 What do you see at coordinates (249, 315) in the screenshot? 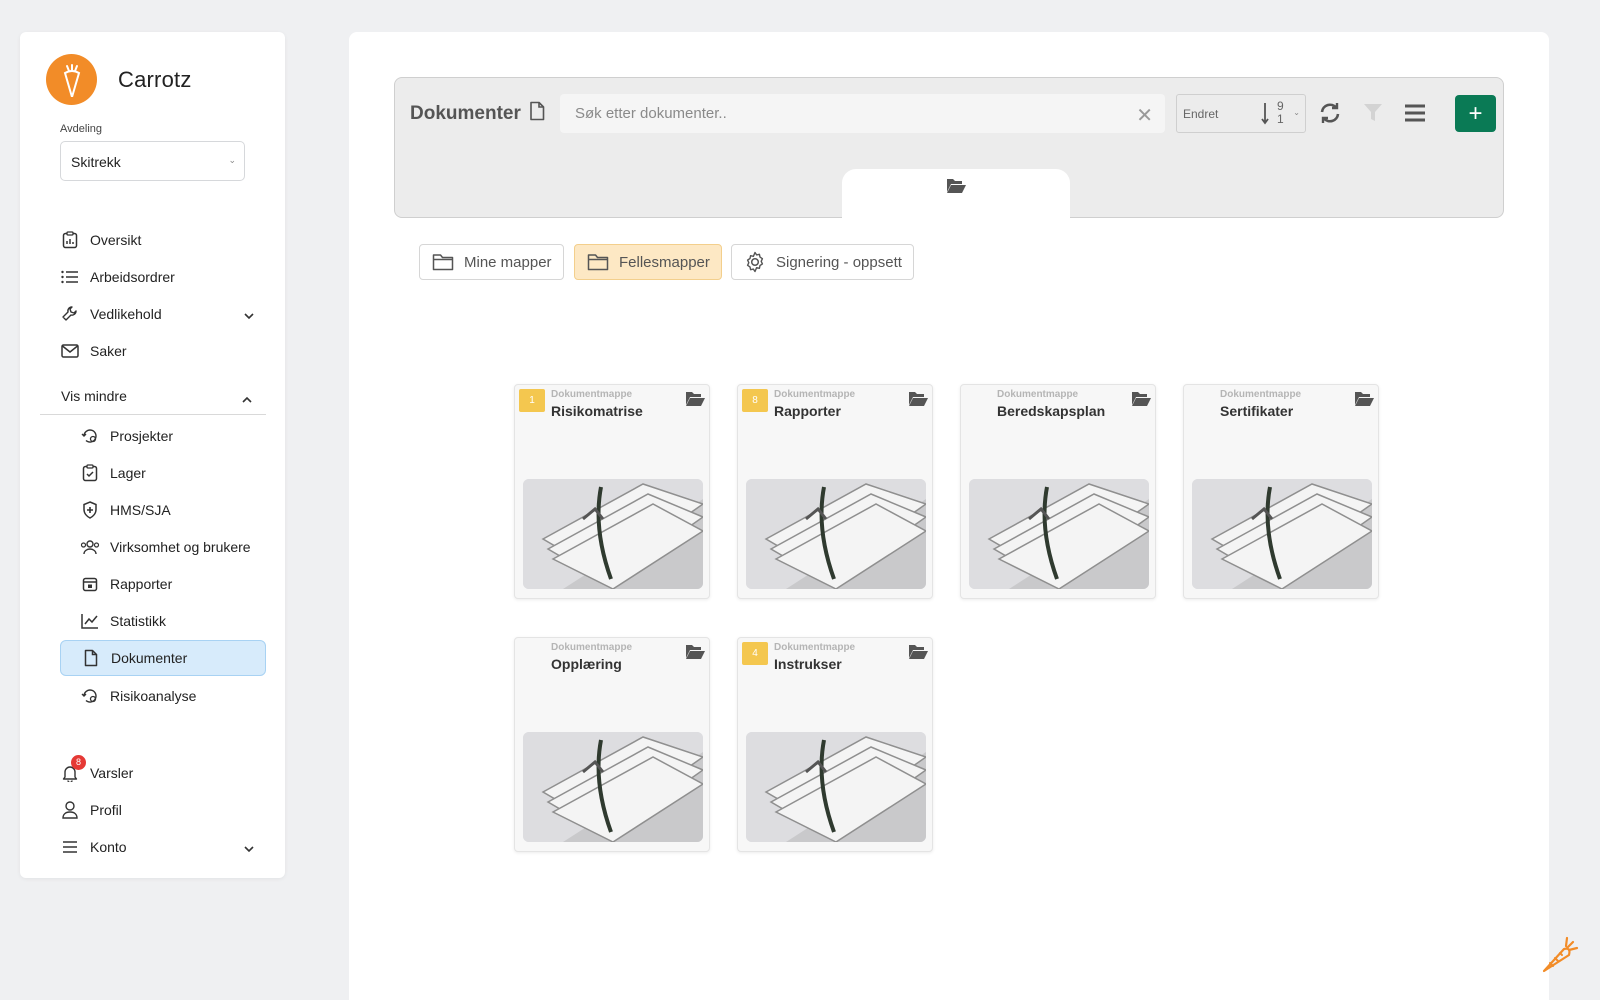
I see `chevron-down-icon` at bounding box center [249, 315].